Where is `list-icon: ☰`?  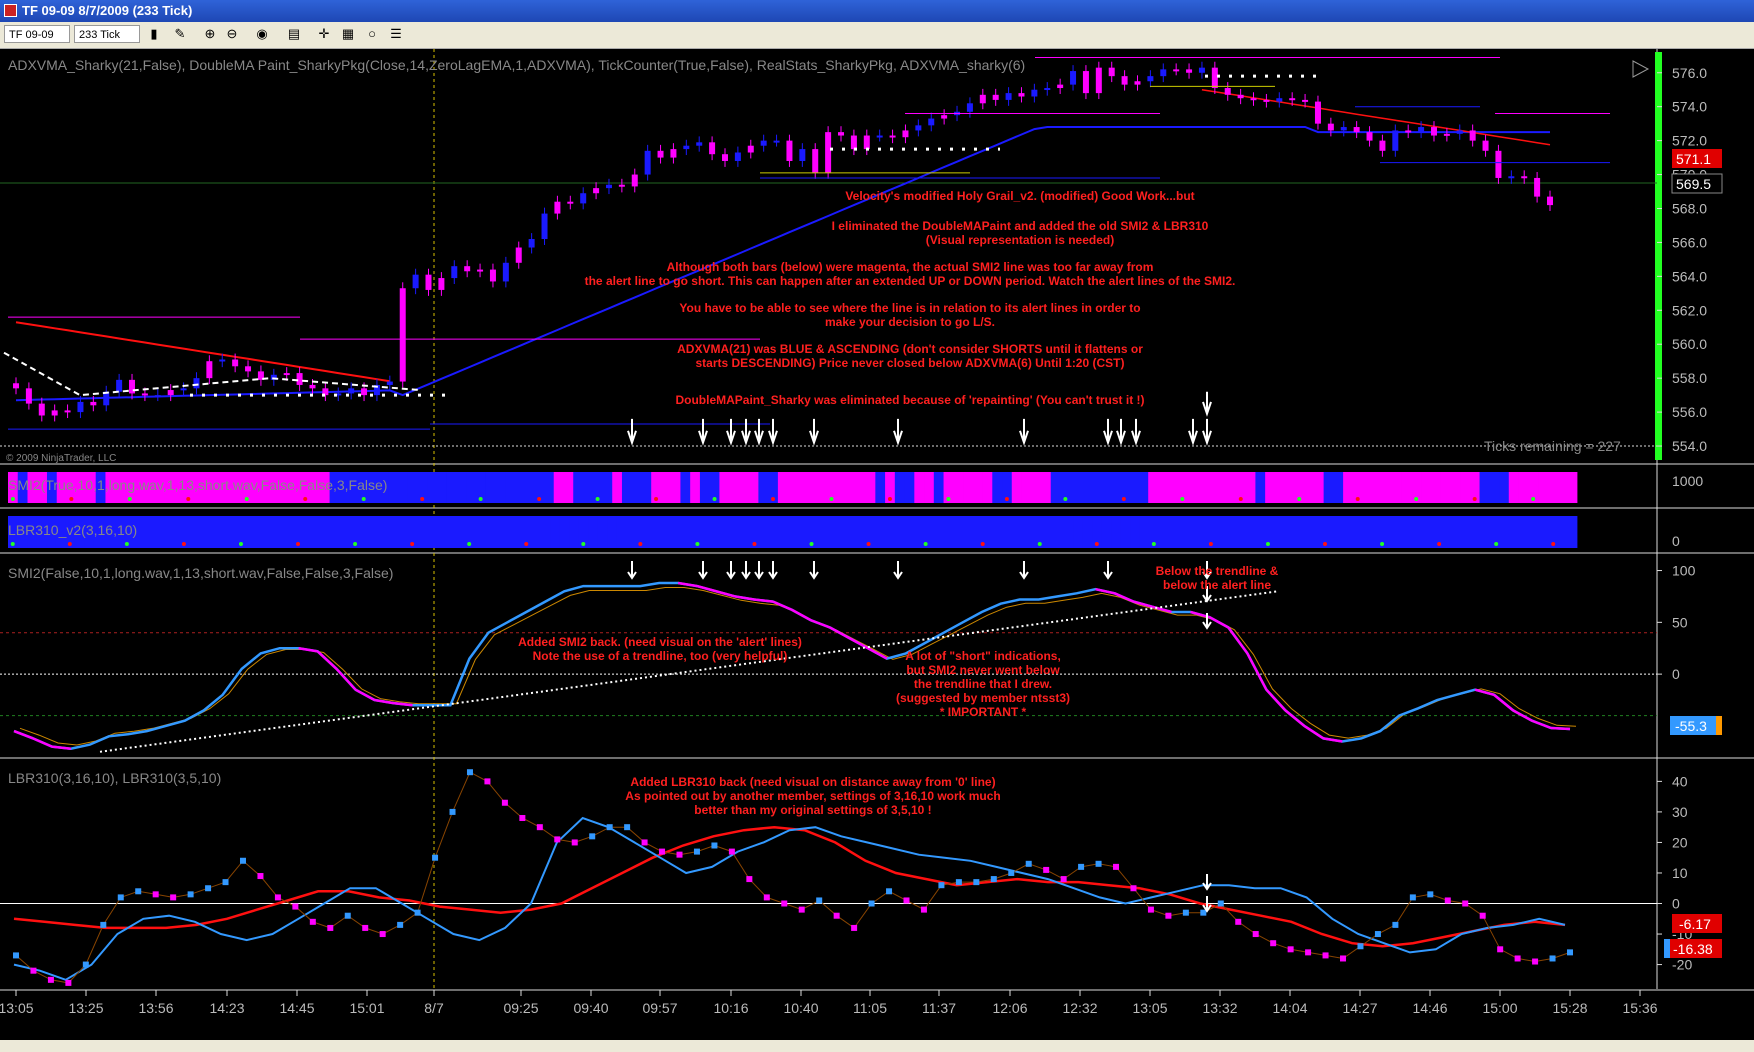
list-icon: ☰ is located at coordinates (396, 34).